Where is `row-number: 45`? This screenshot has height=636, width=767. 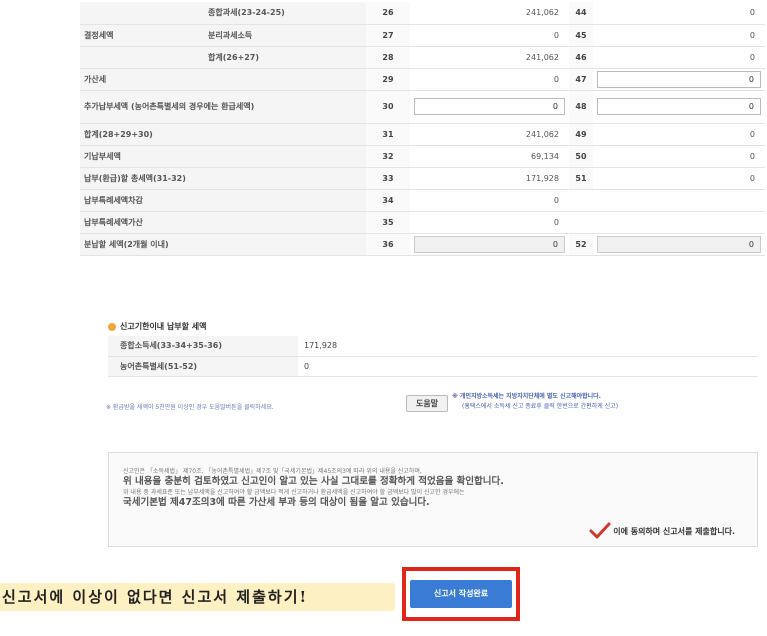 row-number: 45 is located at coordinates (581, 35).